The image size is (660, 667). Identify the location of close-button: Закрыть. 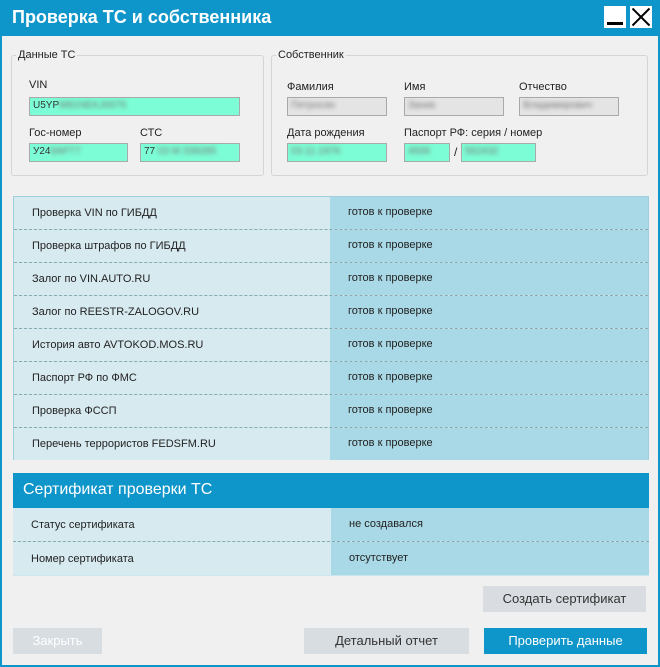
(57, 641).